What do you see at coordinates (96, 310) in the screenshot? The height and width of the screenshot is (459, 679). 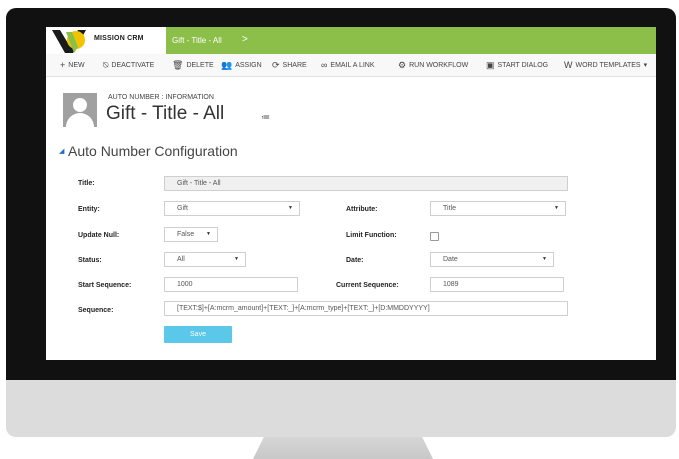 I see `sequence-label: Sequence:` at bounding box center [96, 310].